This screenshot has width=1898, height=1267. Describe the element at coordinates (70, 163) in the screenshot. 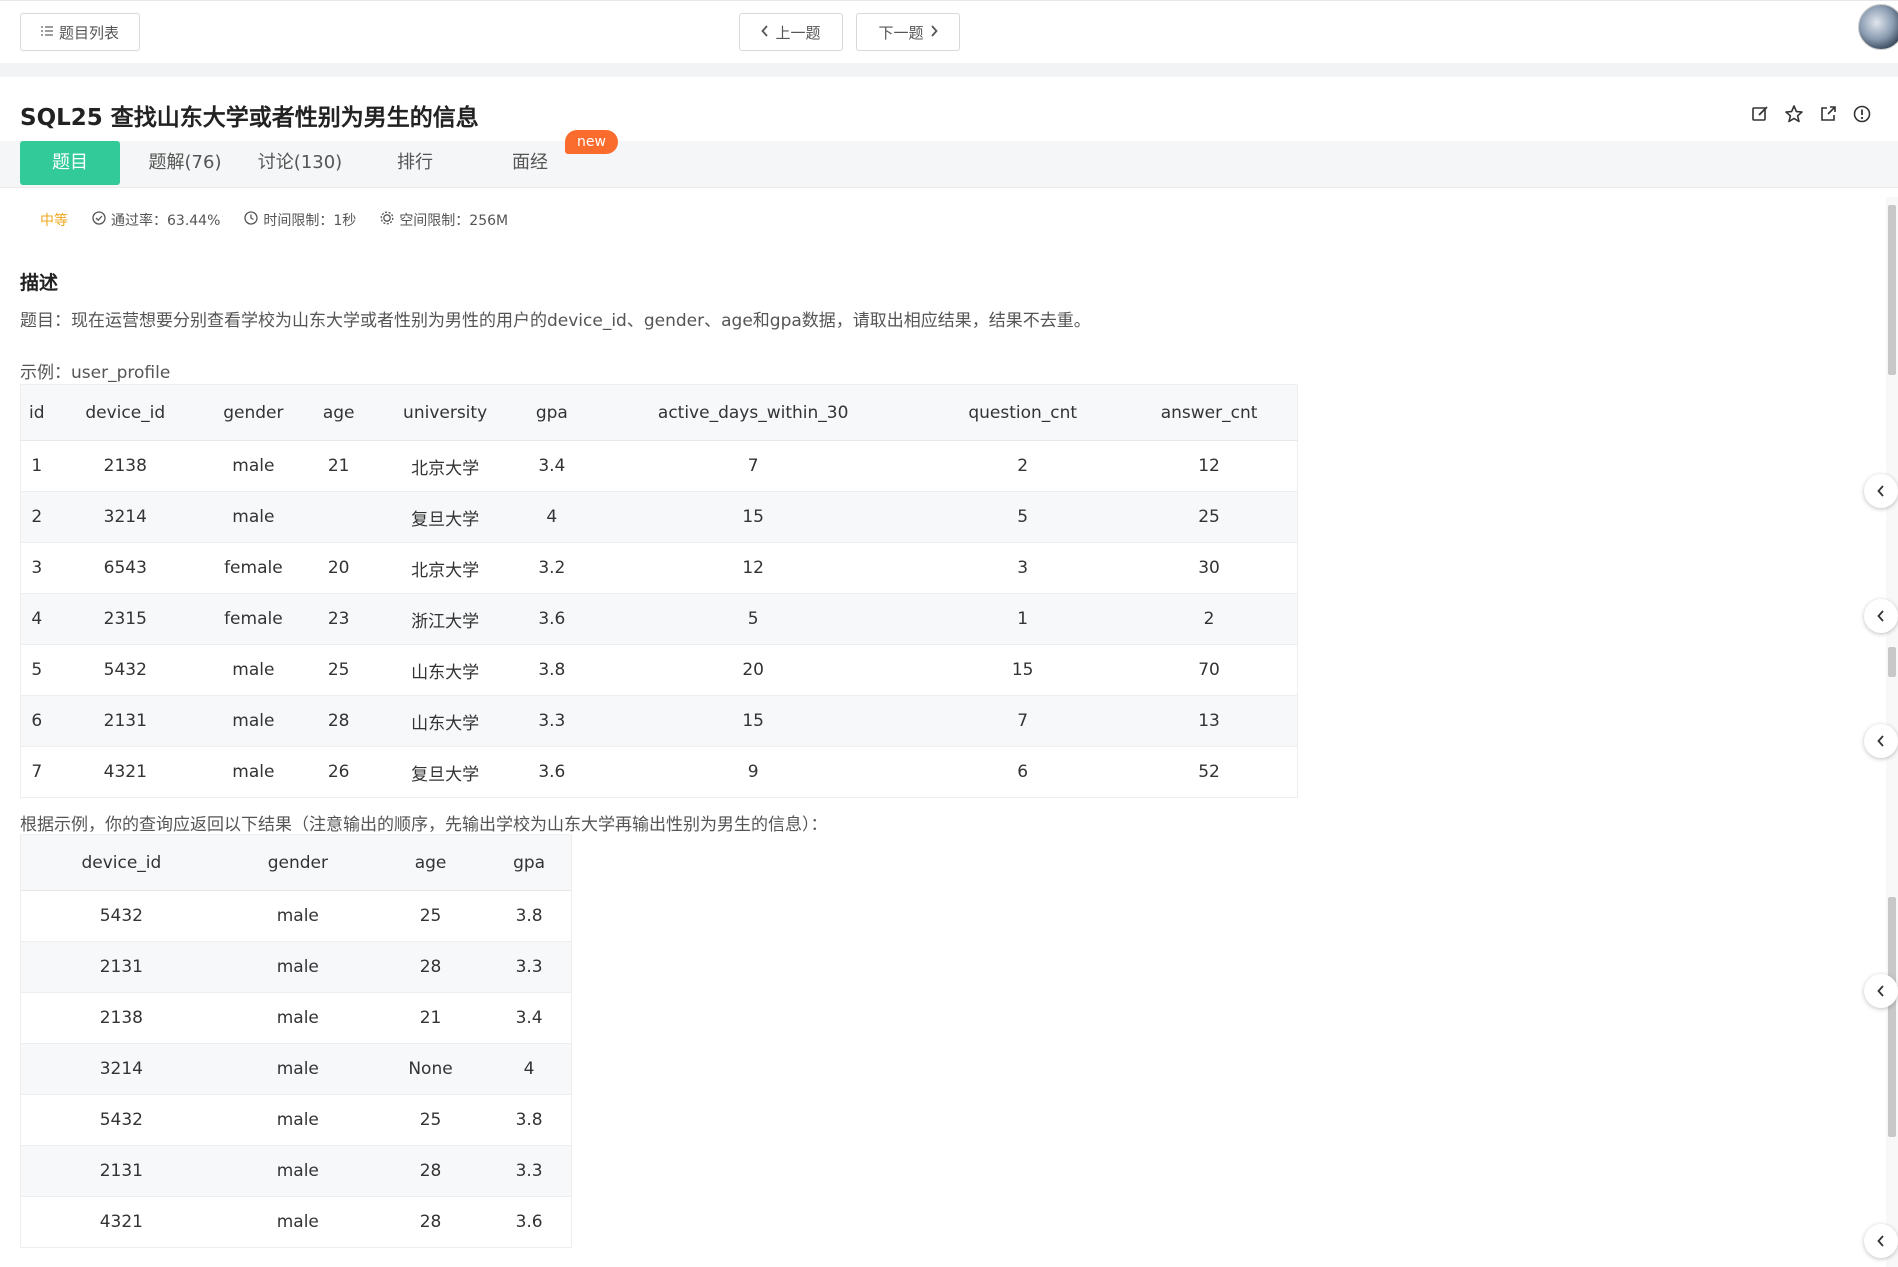

I see `tab-problem: 题目` at that location.